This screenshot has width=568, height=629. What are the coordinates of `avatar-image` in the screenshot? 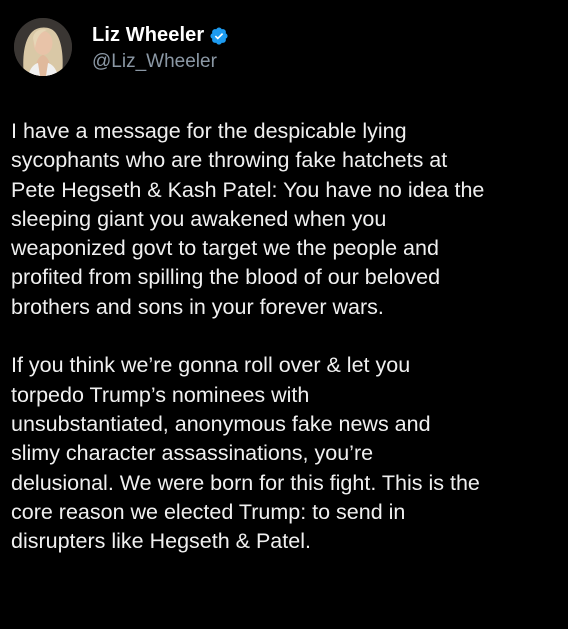 It's located at (43, 47).